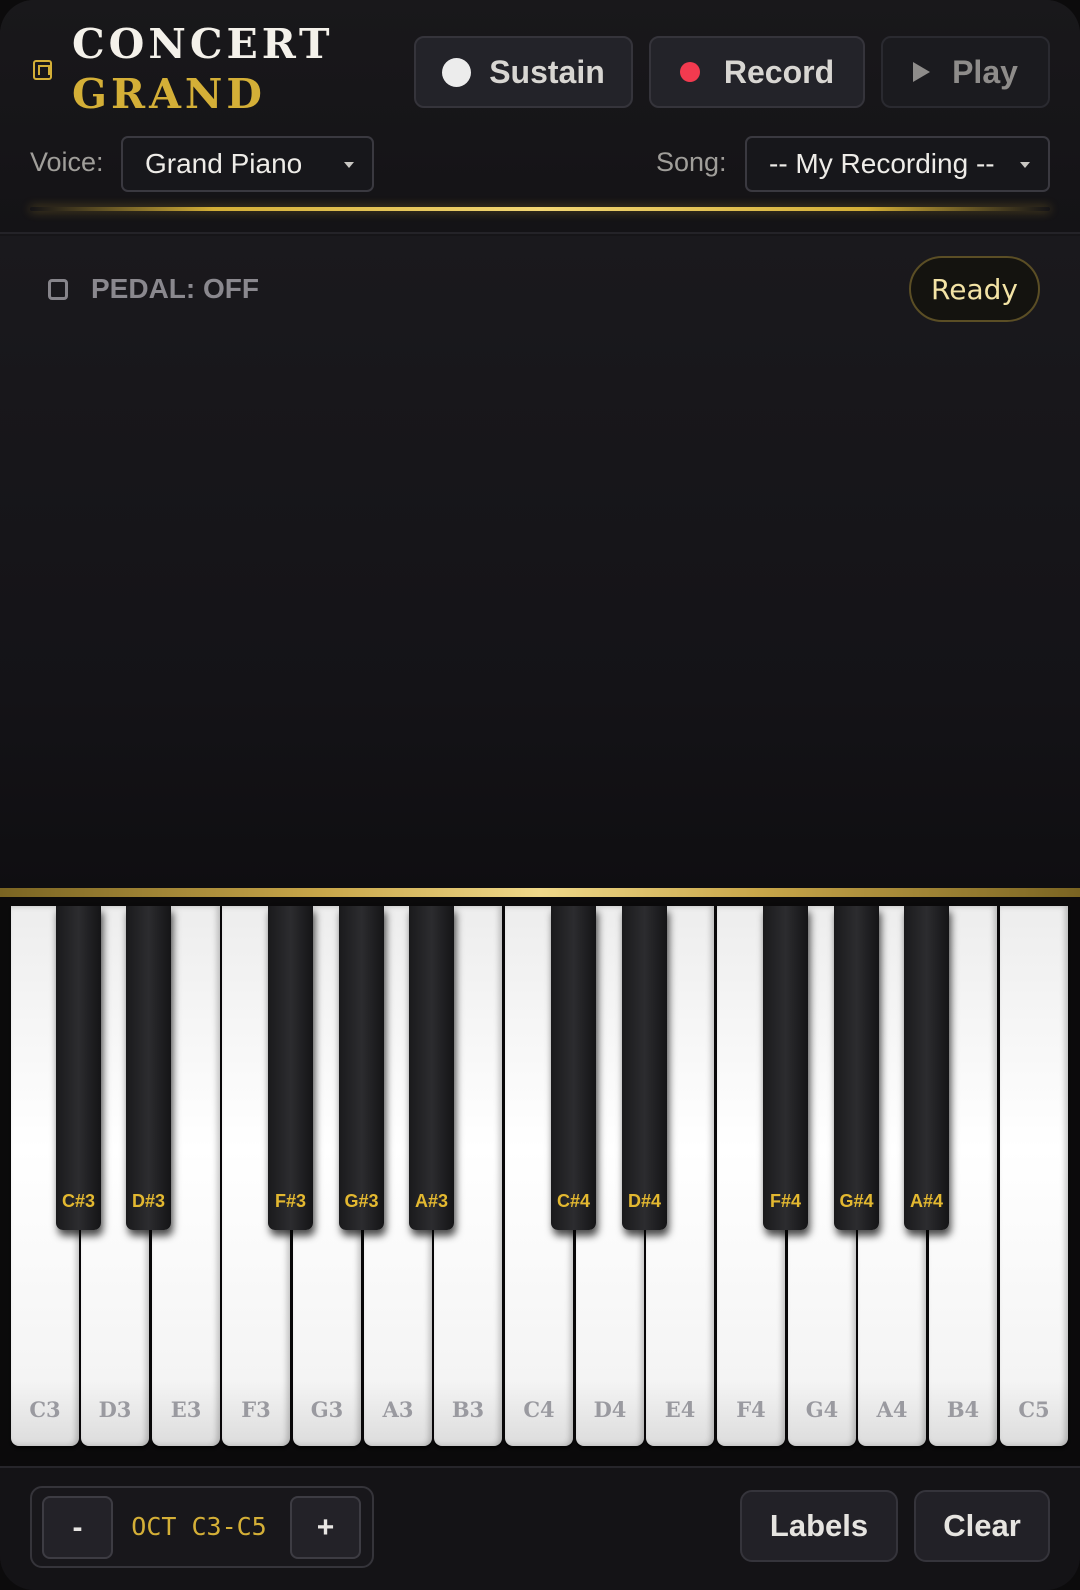 The image size is (1080, 1590). I want to click on key-label: F#3, so click(290, 1201).